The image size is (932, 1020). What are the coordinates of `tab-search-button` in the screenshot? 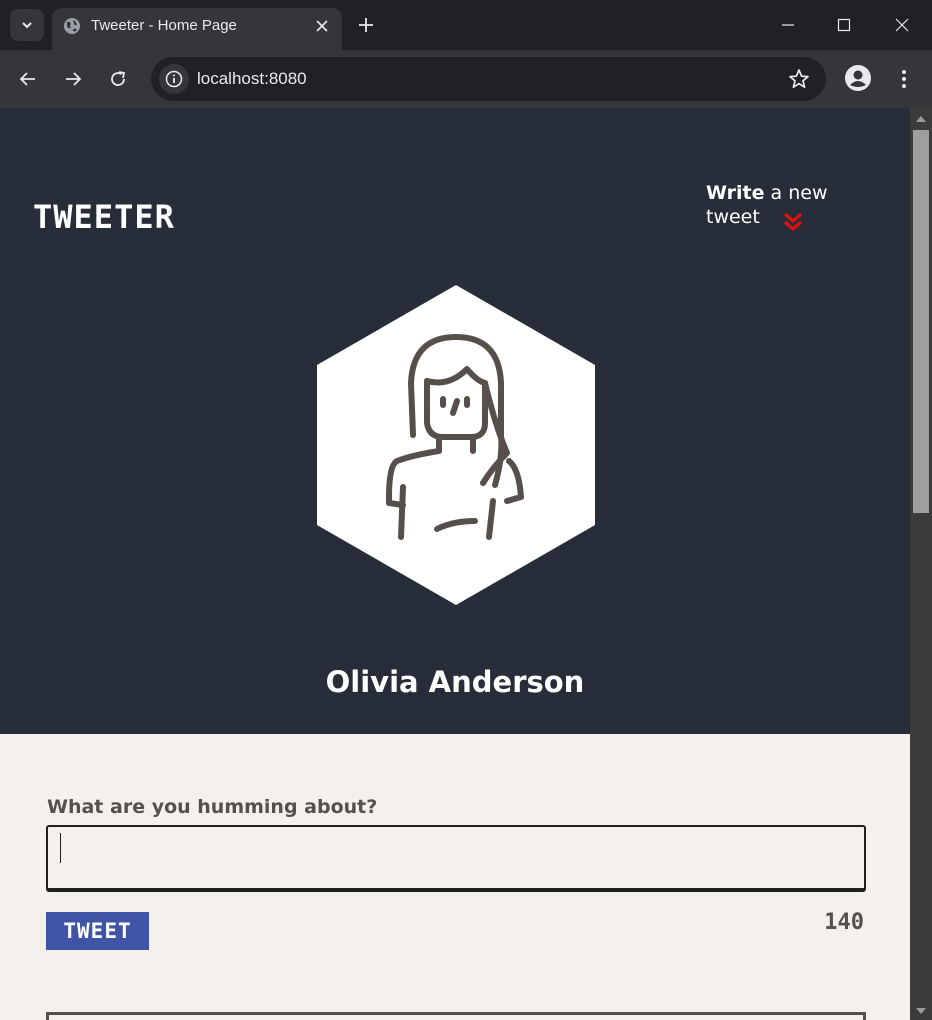 It's located at (27, 25).